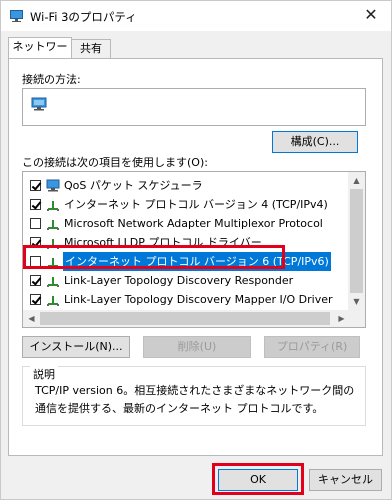 The width and height of the screenshot is (392, 500). Describe the element at coordinates (312, 347) in the screenshot. I see `properties-button: プロパティ(R)` at that location.